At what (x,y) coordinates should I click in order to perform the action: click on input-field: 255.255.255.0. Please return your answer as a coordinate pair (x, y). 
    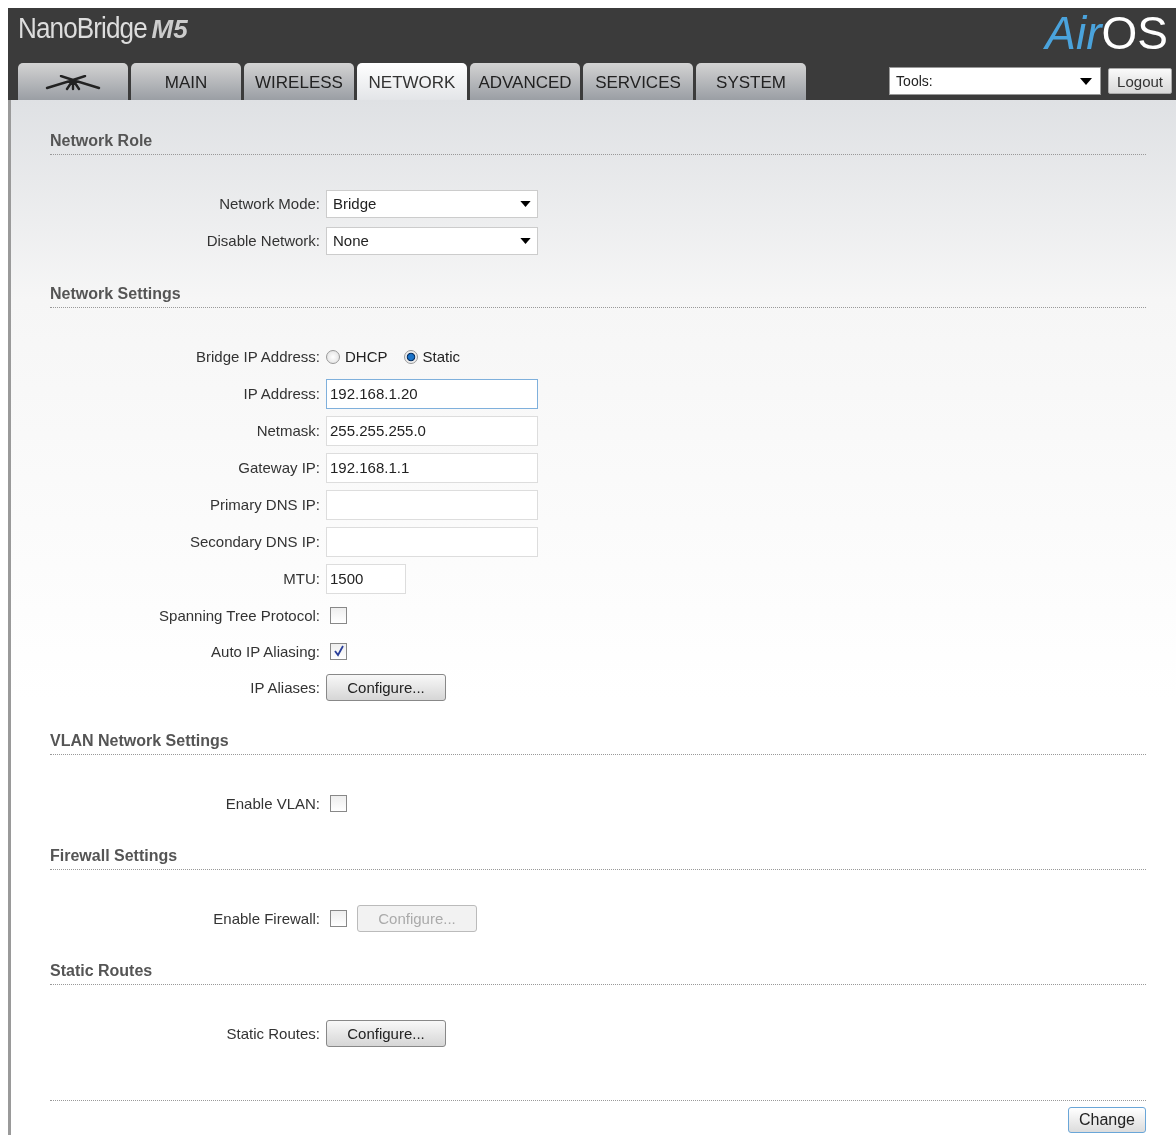
    Looking at the image, I should click on (432, 430).